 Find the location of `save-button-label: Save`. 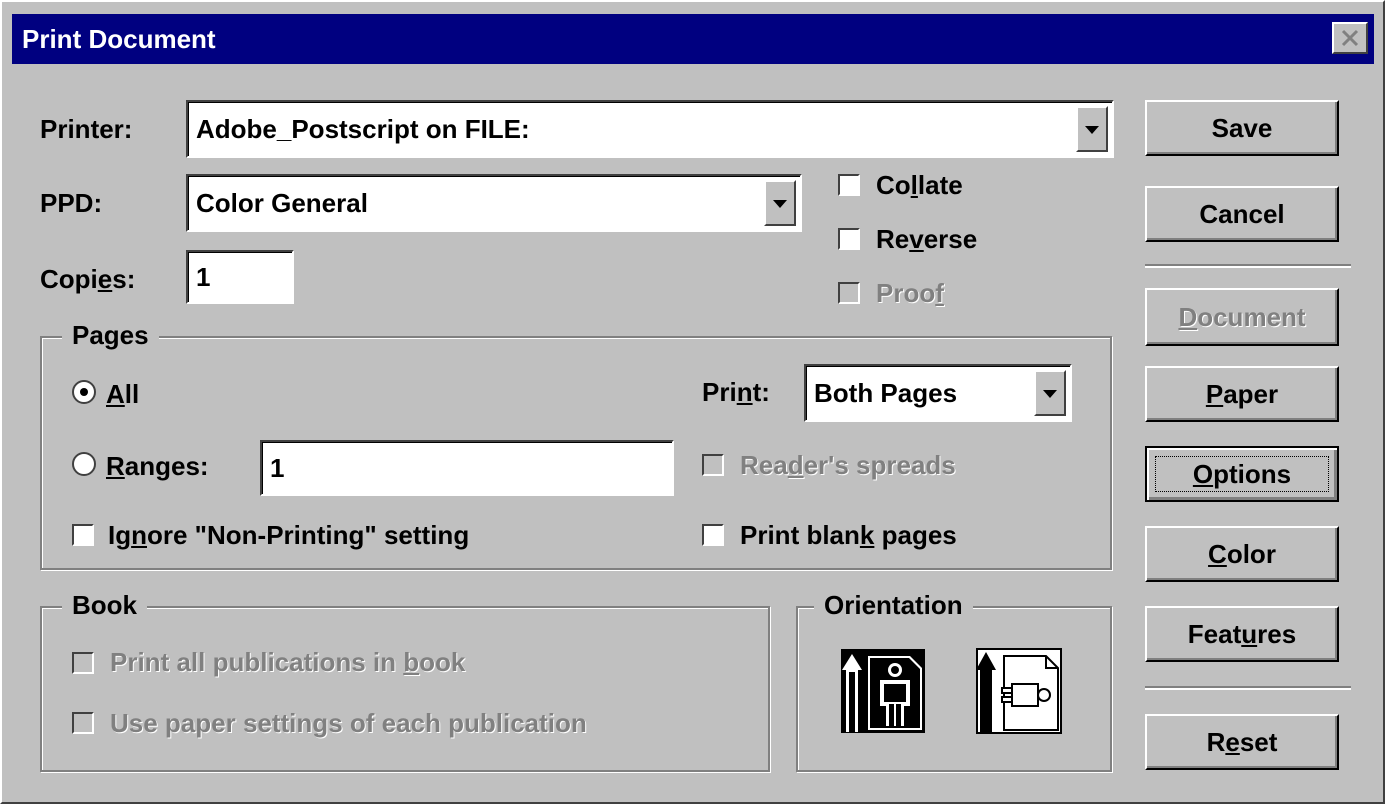

save-button-label: Save is located at coordinates (1242, 127).